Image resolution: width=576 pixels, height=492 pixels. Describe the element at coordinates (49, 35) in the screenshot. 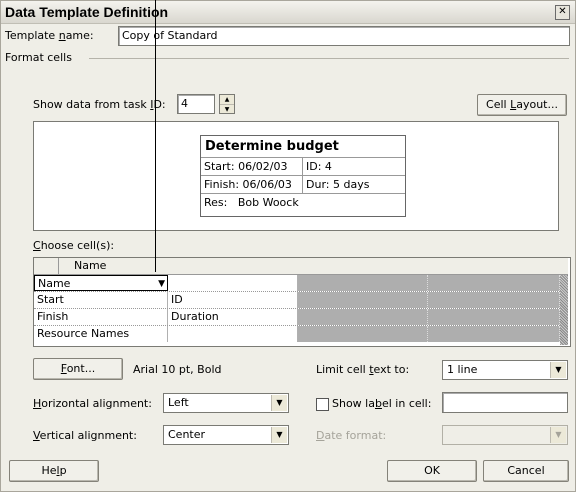

I see `template-name-label: Template name:` at that location.